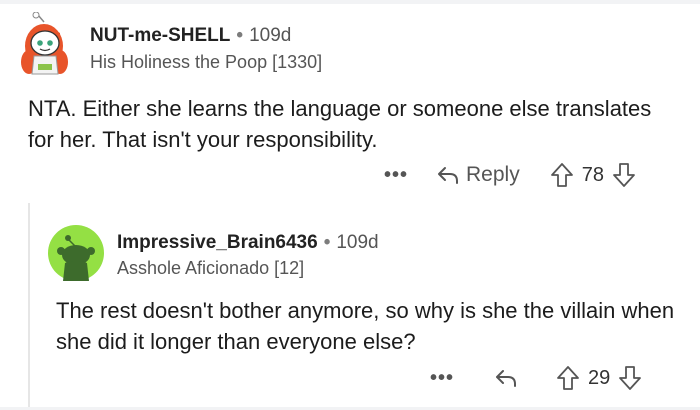 This screenshot has height=410, width=700. What do you see at coordinates (211, 268) in the screenshot?
I see `user-flair: Asshole Aficionado [12]` at bounding box center [211, 268].